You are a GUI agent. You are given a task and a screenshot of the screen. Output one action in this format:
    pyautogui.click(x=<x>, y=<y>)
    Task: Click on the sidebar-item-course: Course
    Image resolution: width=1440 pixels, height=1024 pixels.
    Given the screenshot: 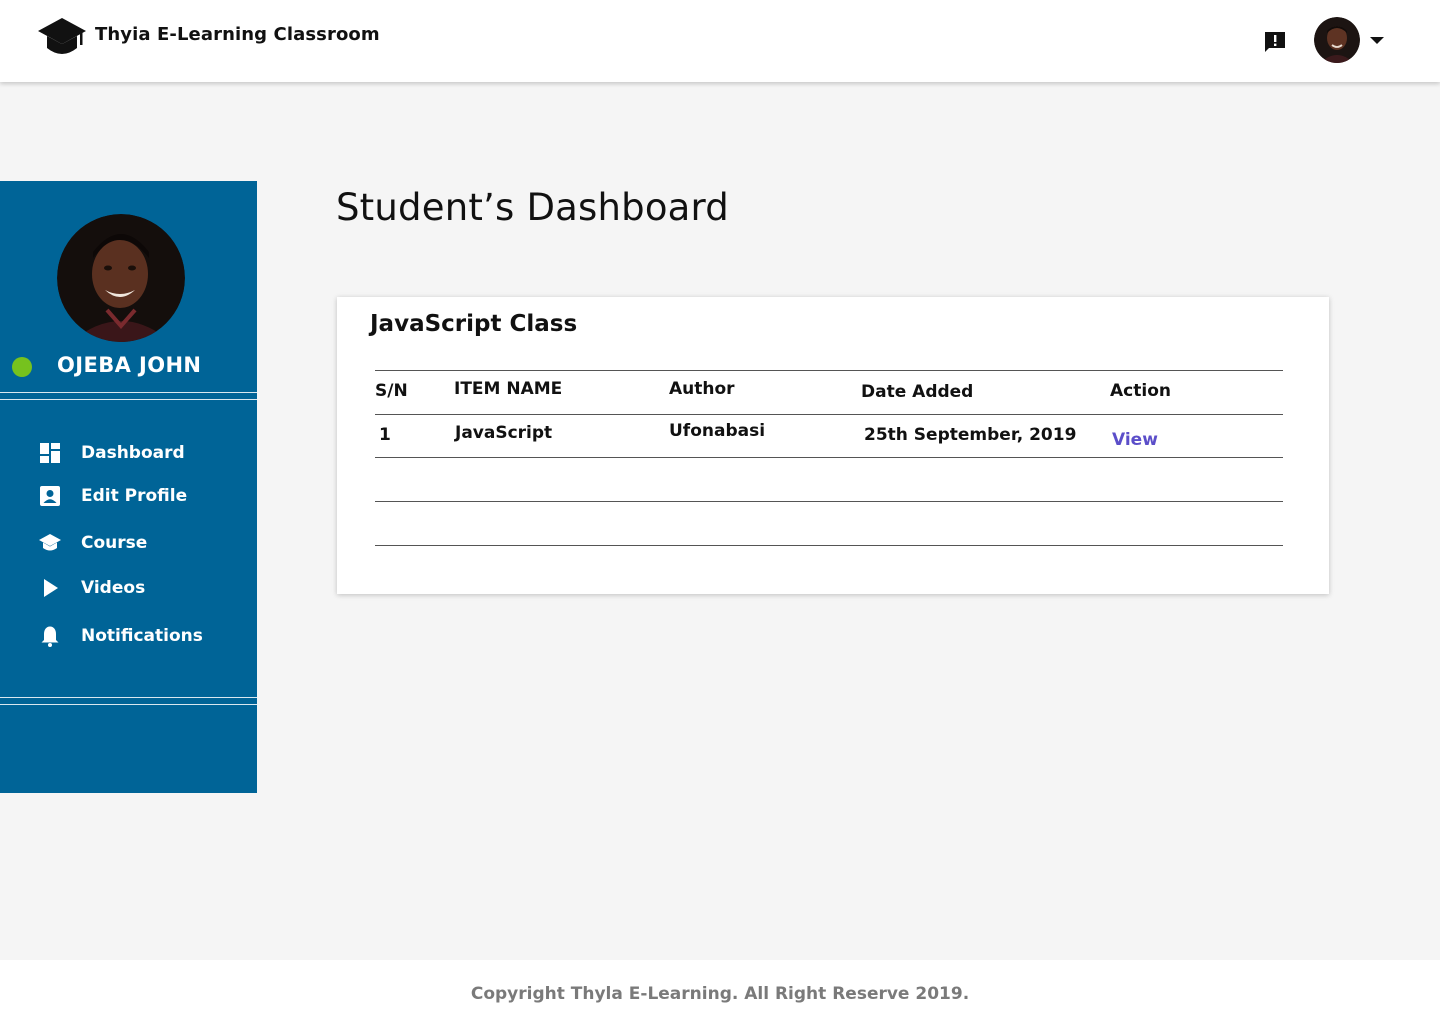 What is the action you would take?
    pyautogui.click(x=92, y=543)
    